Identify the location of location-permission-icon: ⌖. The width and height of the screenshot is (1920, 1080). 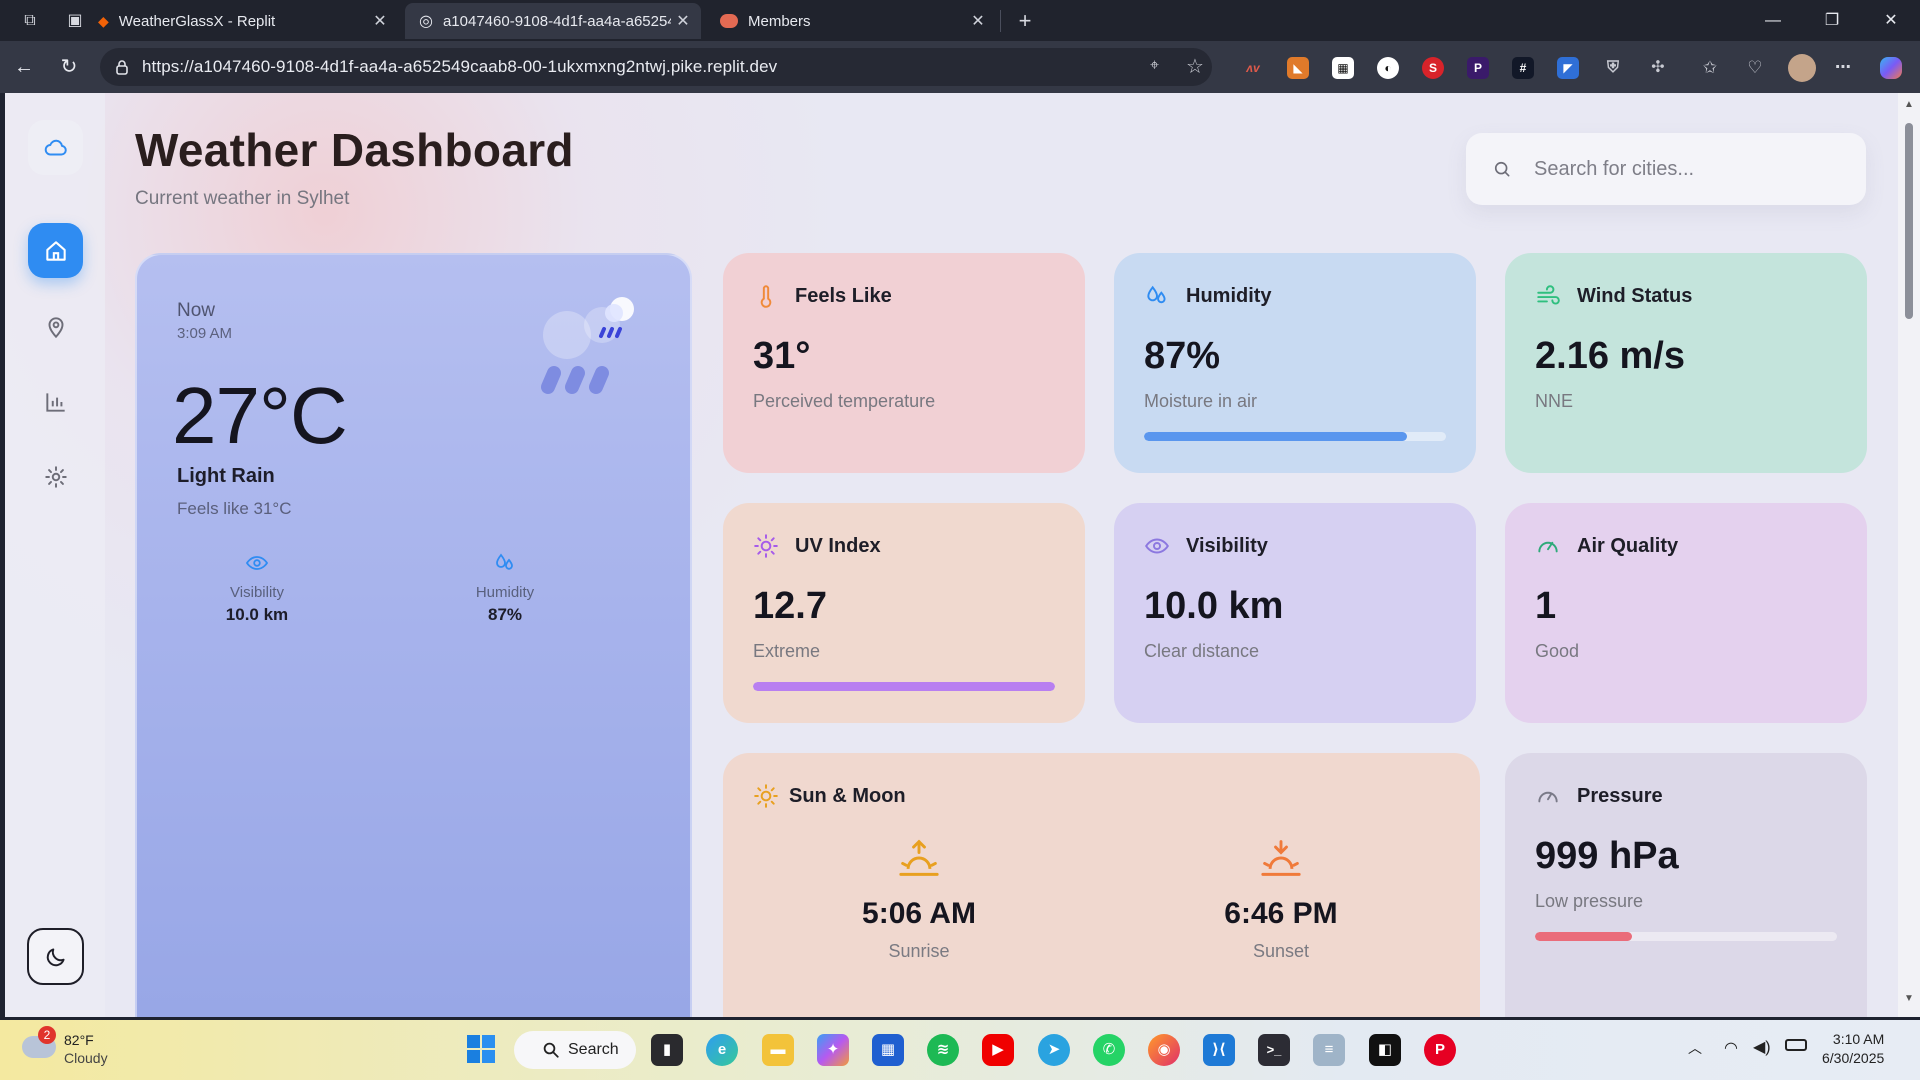
(1154, 66).